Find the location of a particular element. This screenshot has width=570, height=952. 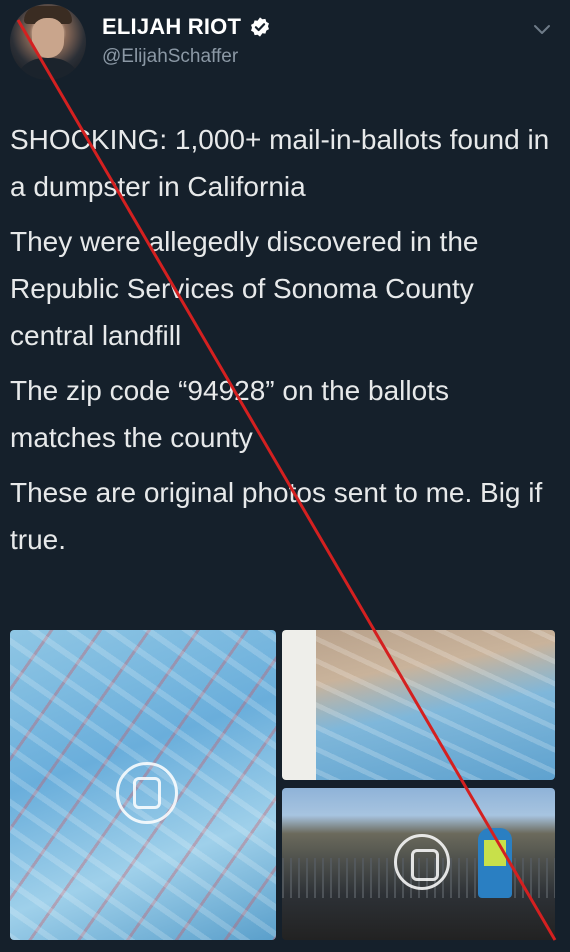

verified-badge-icon is located at coordinates (260, 27).